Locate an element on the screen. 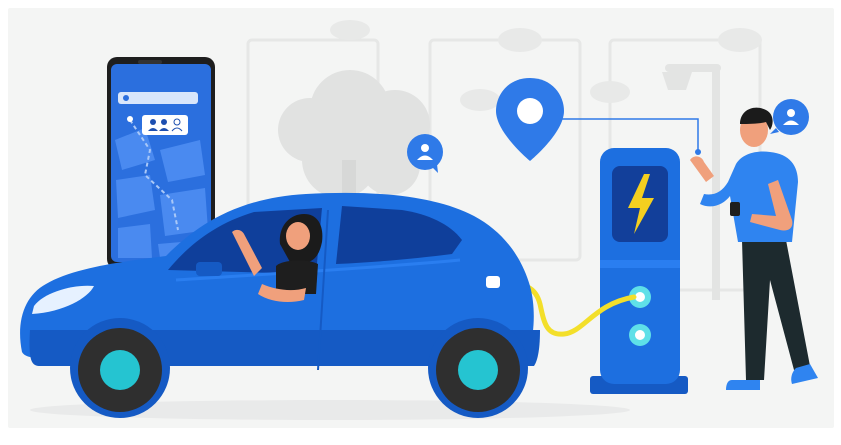  charging-station is located at coordinates (639, 271).